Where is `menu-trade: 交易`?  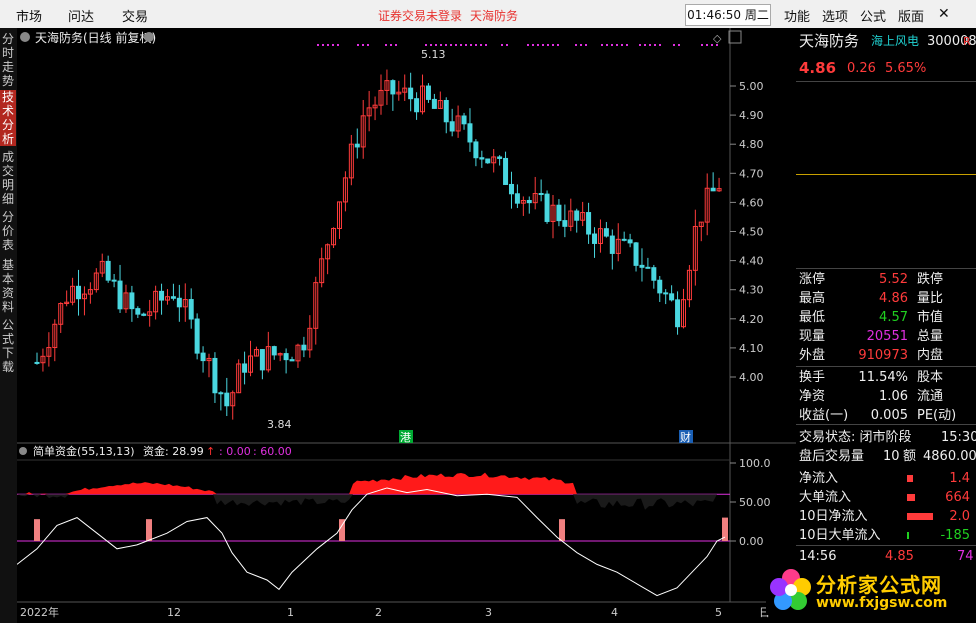
menu-trade: 交易 is located at coordinates (135, 15).